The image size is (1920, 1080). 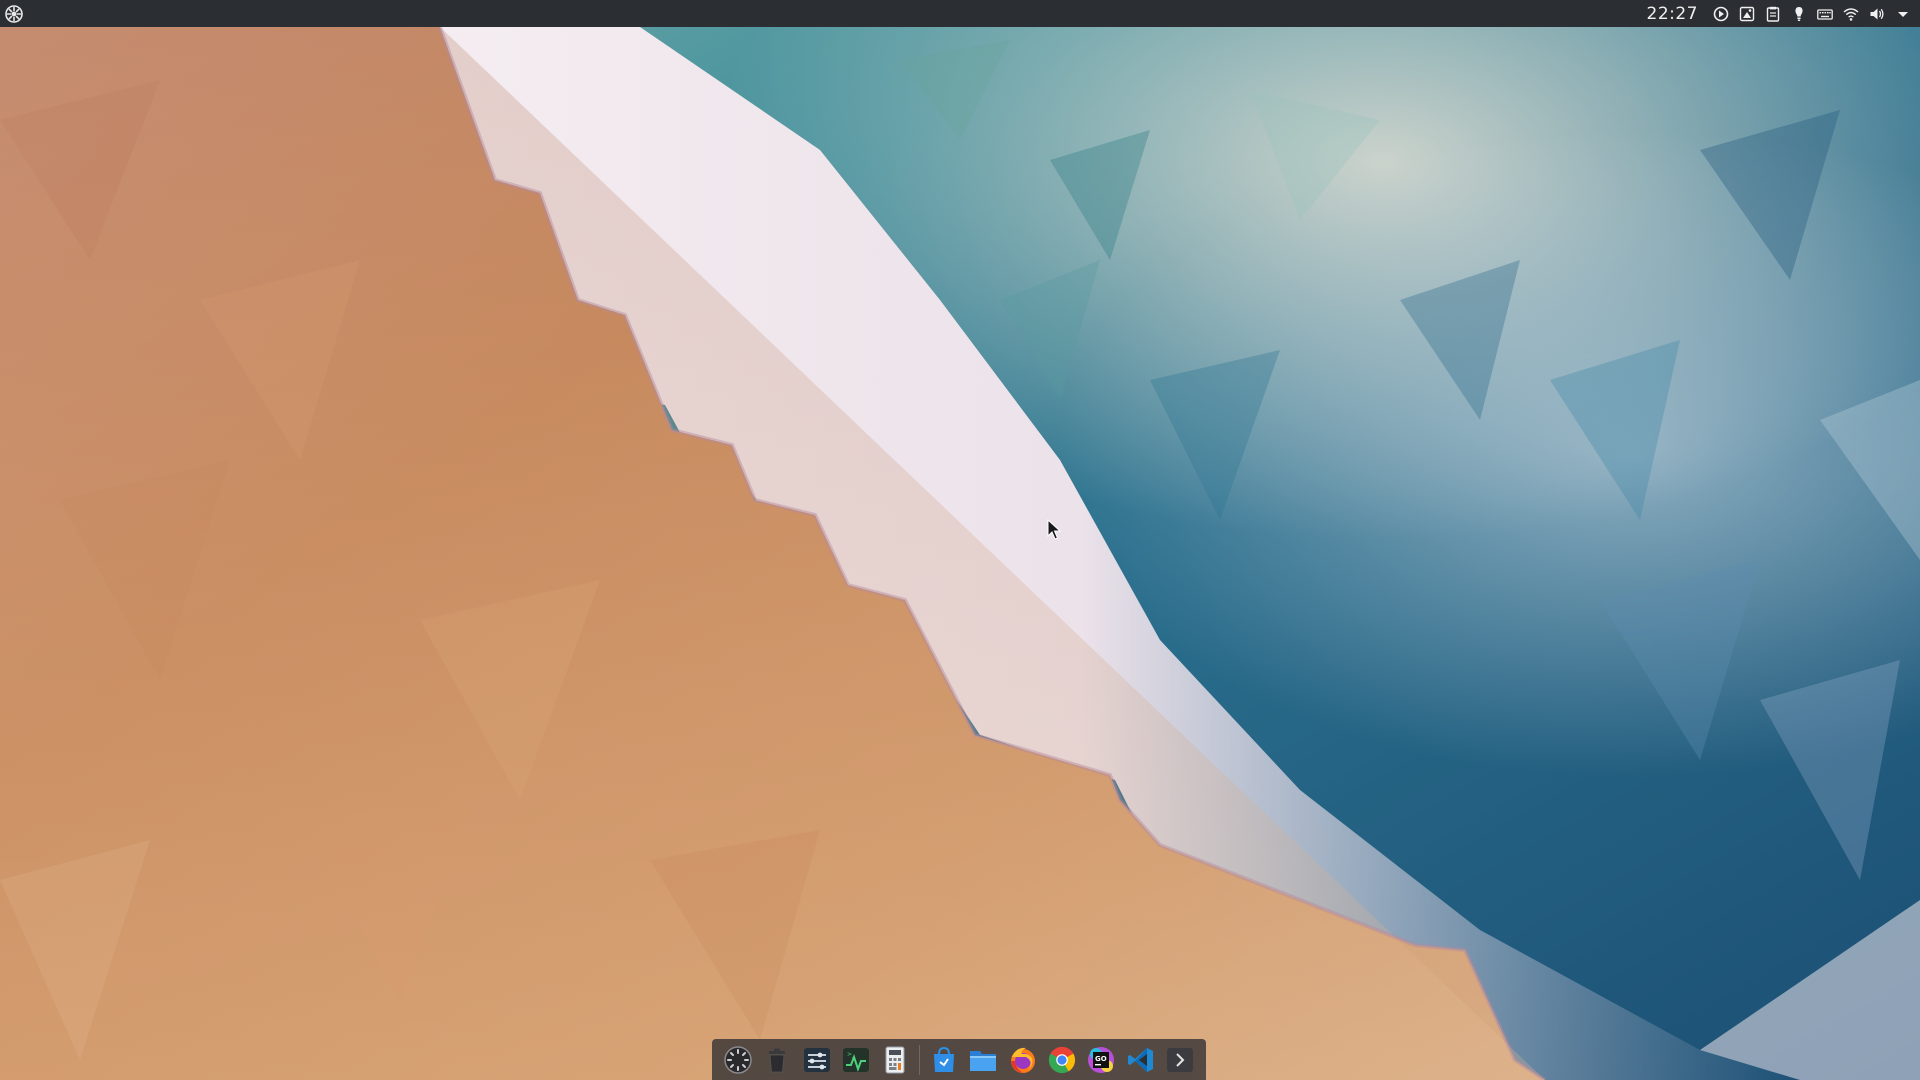 What do you see at coordinates (920, 1059) in the screenshot?
I see `dock-separator` at bounding box center [920, 1059].